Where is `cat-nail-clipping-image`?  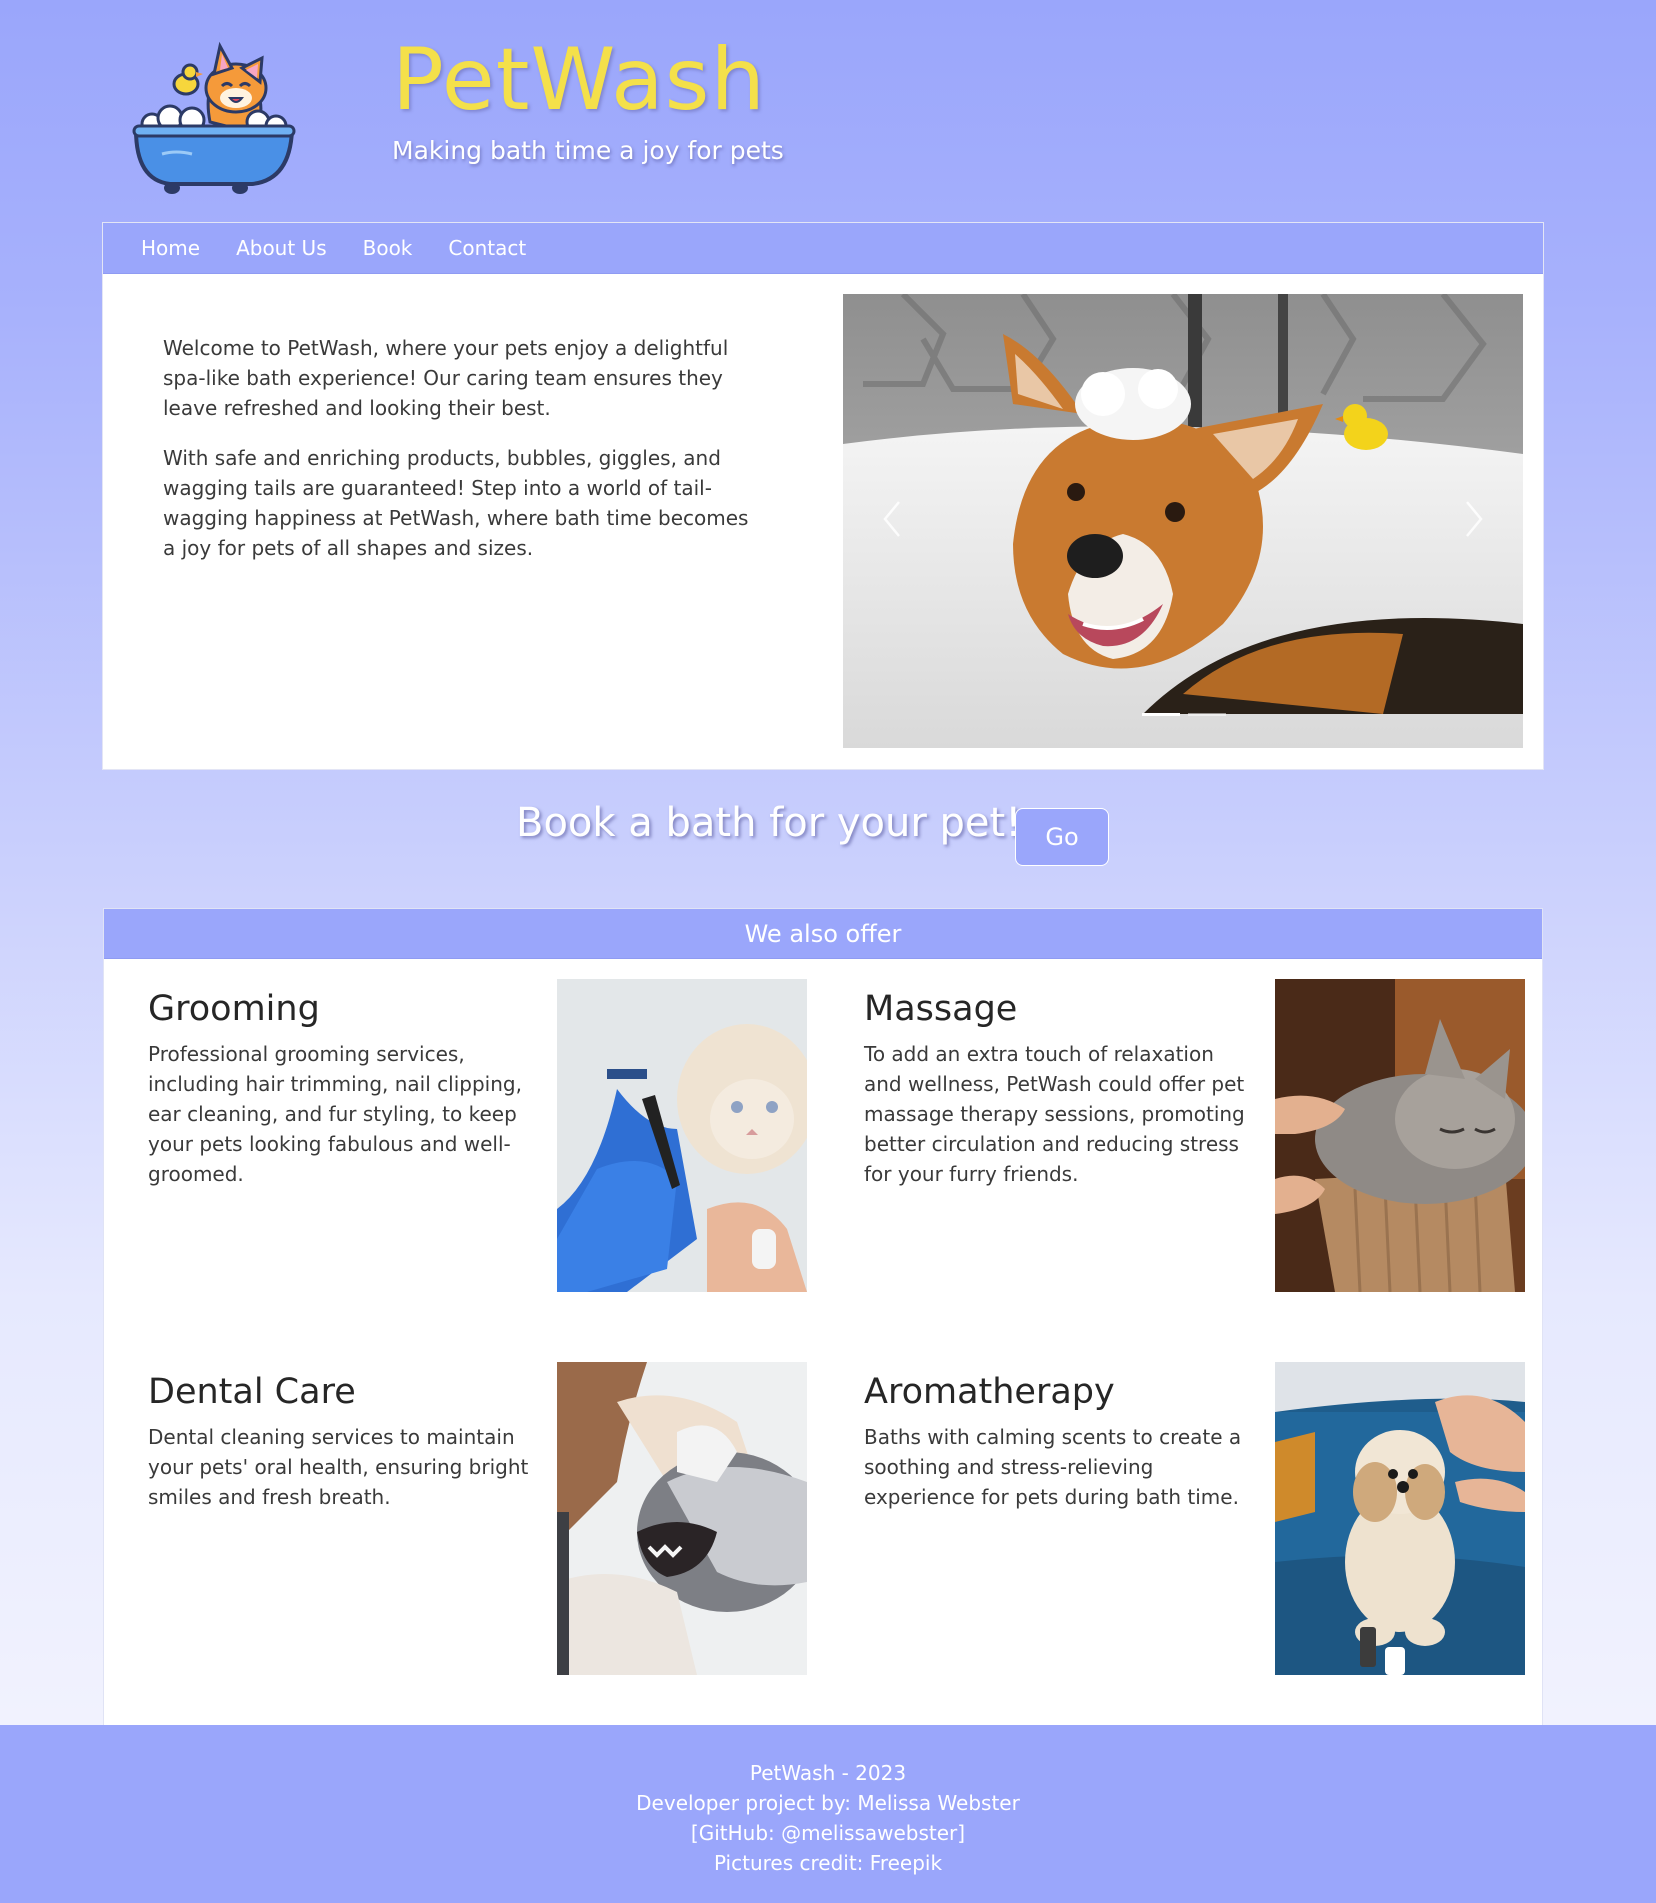 cat-nail-clipping-image is located at coordinates (682, 1135).